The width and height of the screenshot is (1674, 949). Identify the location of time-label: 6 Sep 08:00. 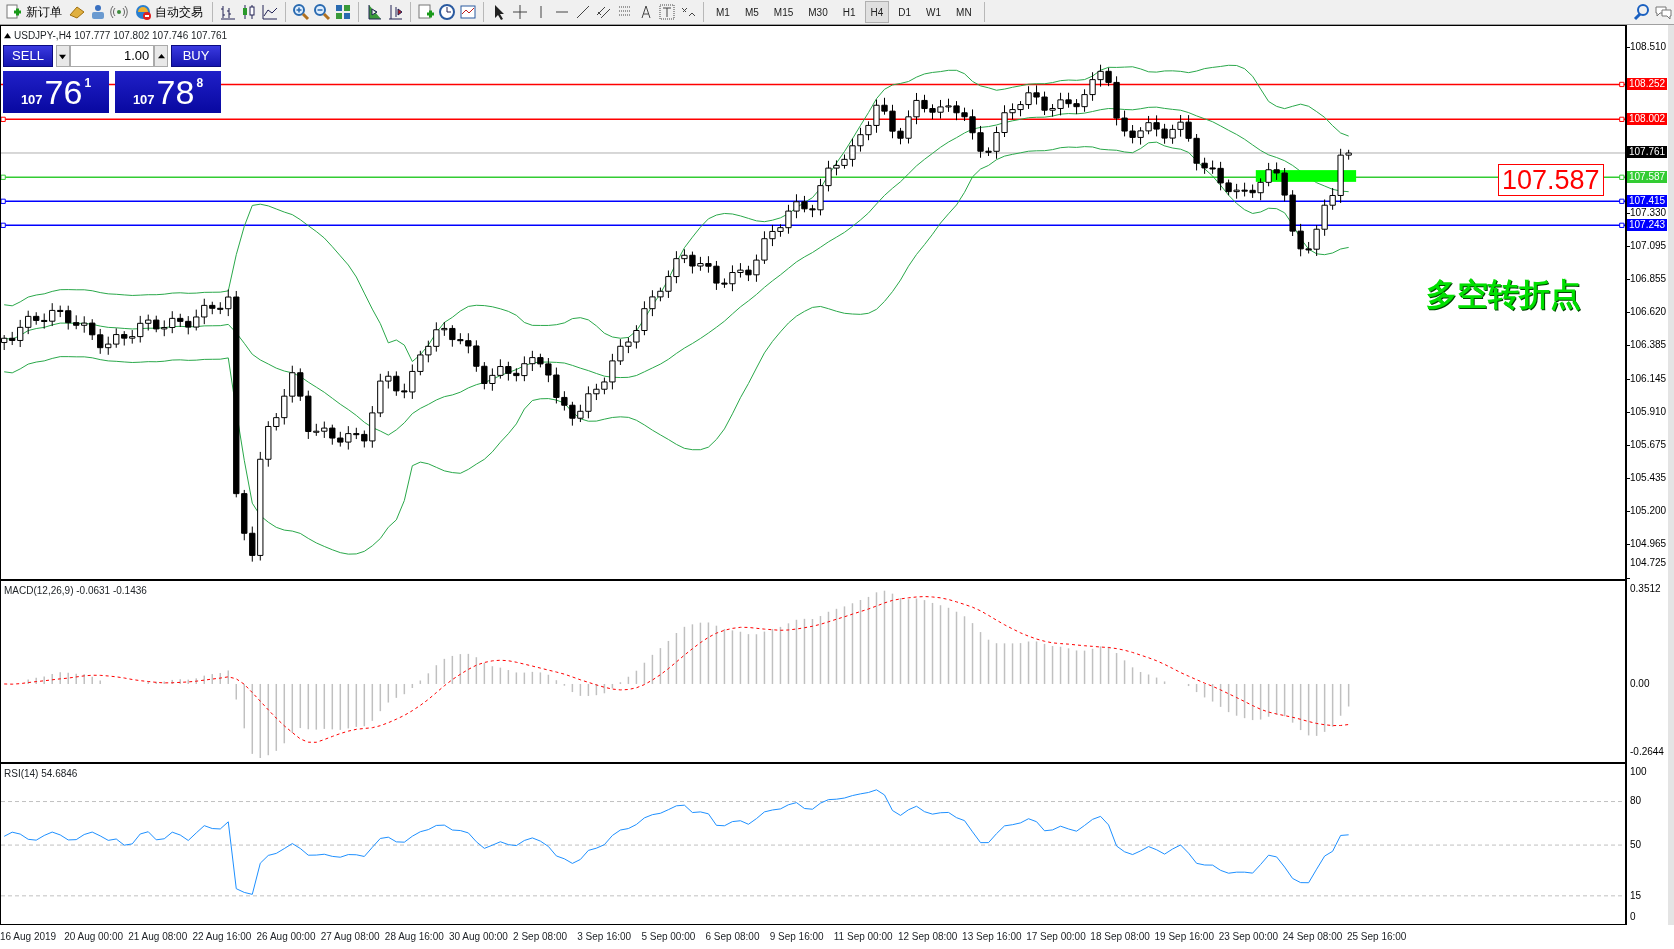
(732, 937).